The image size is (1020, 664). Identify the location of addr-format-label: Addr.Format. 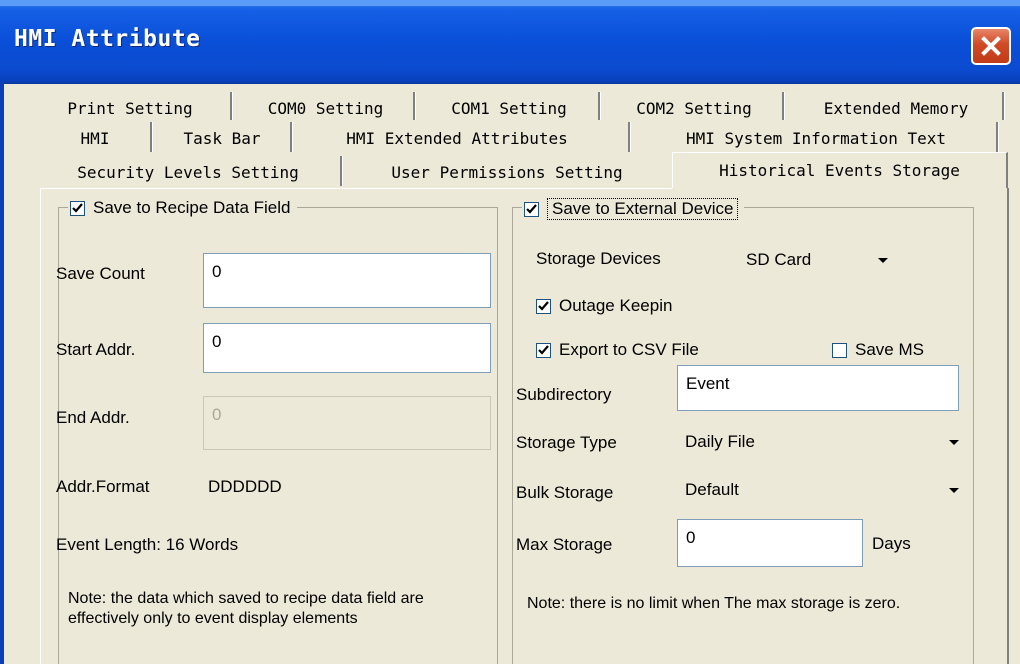
(103, 486).